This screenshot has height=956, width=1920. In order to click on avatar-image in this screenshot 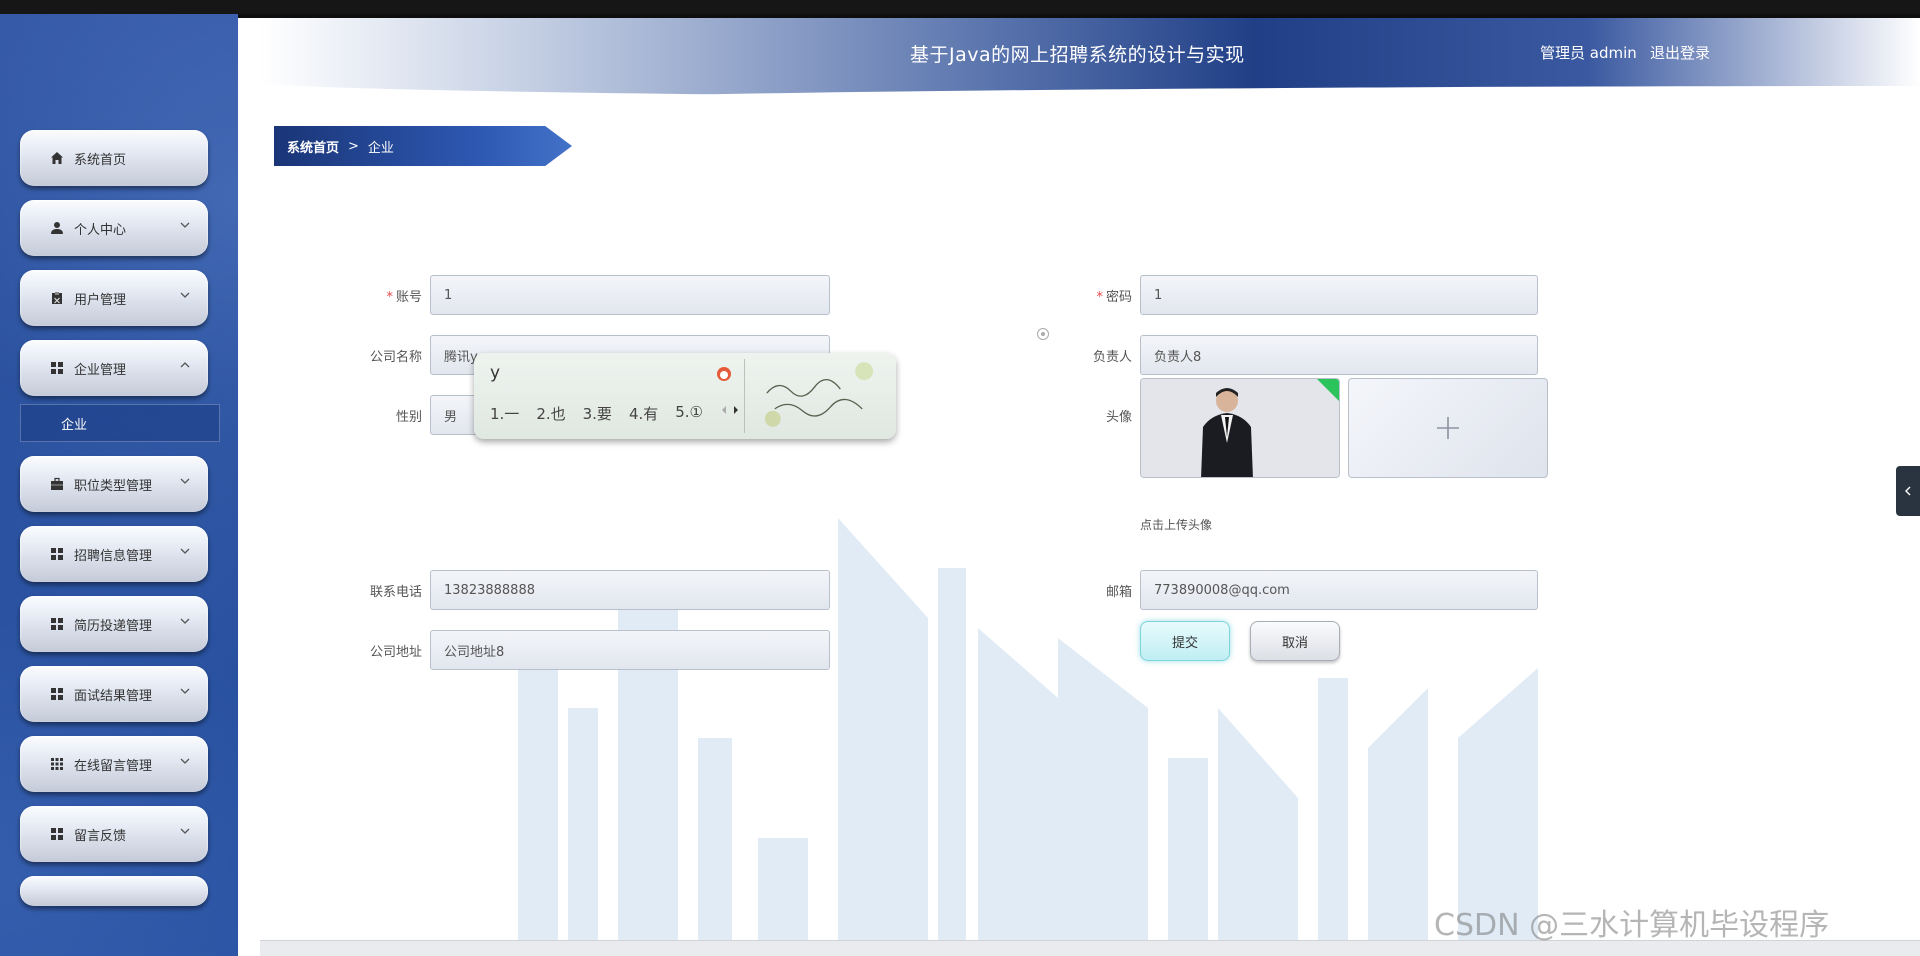, I will do `click(1240, 428)`.